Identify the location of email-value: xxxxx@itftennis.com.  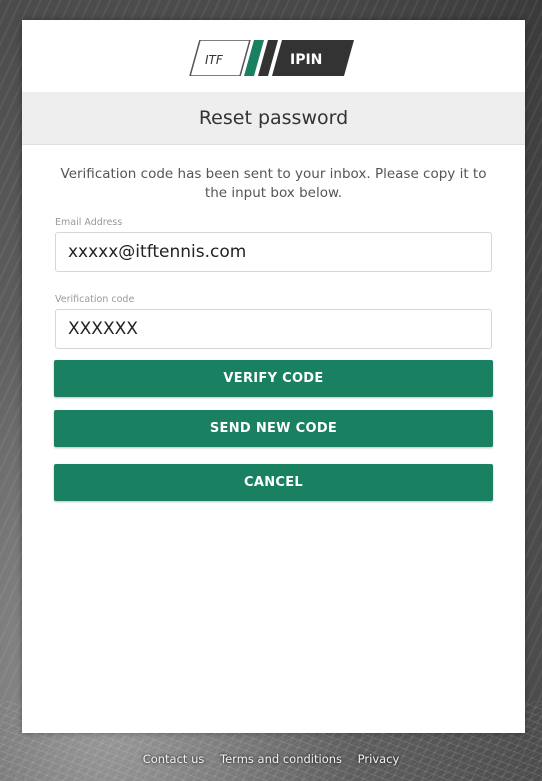
(157, 252).